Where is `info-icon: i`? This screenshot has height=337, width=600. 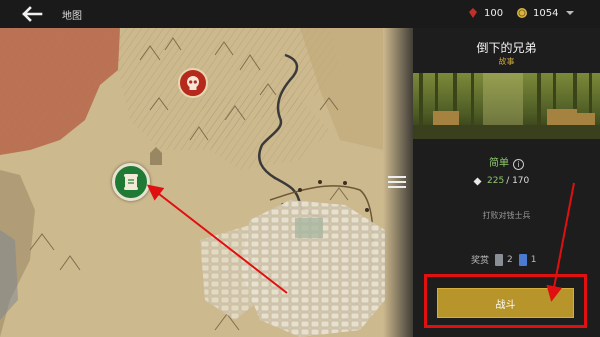 info-icon: i is located at coordinates (518, 164).